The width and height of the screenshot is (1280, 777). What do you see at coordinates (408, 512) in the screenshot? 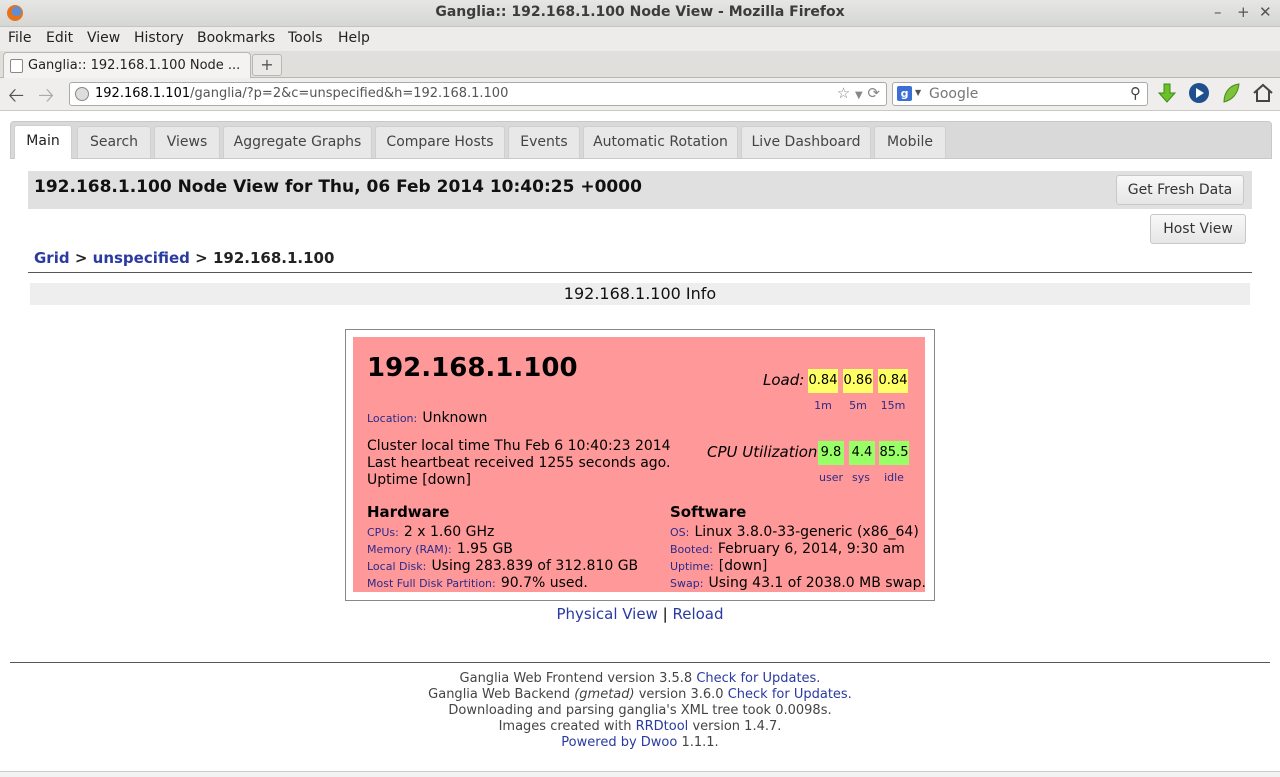
I see `hardware-heading: Hardware` at bounding box center [408, 512].